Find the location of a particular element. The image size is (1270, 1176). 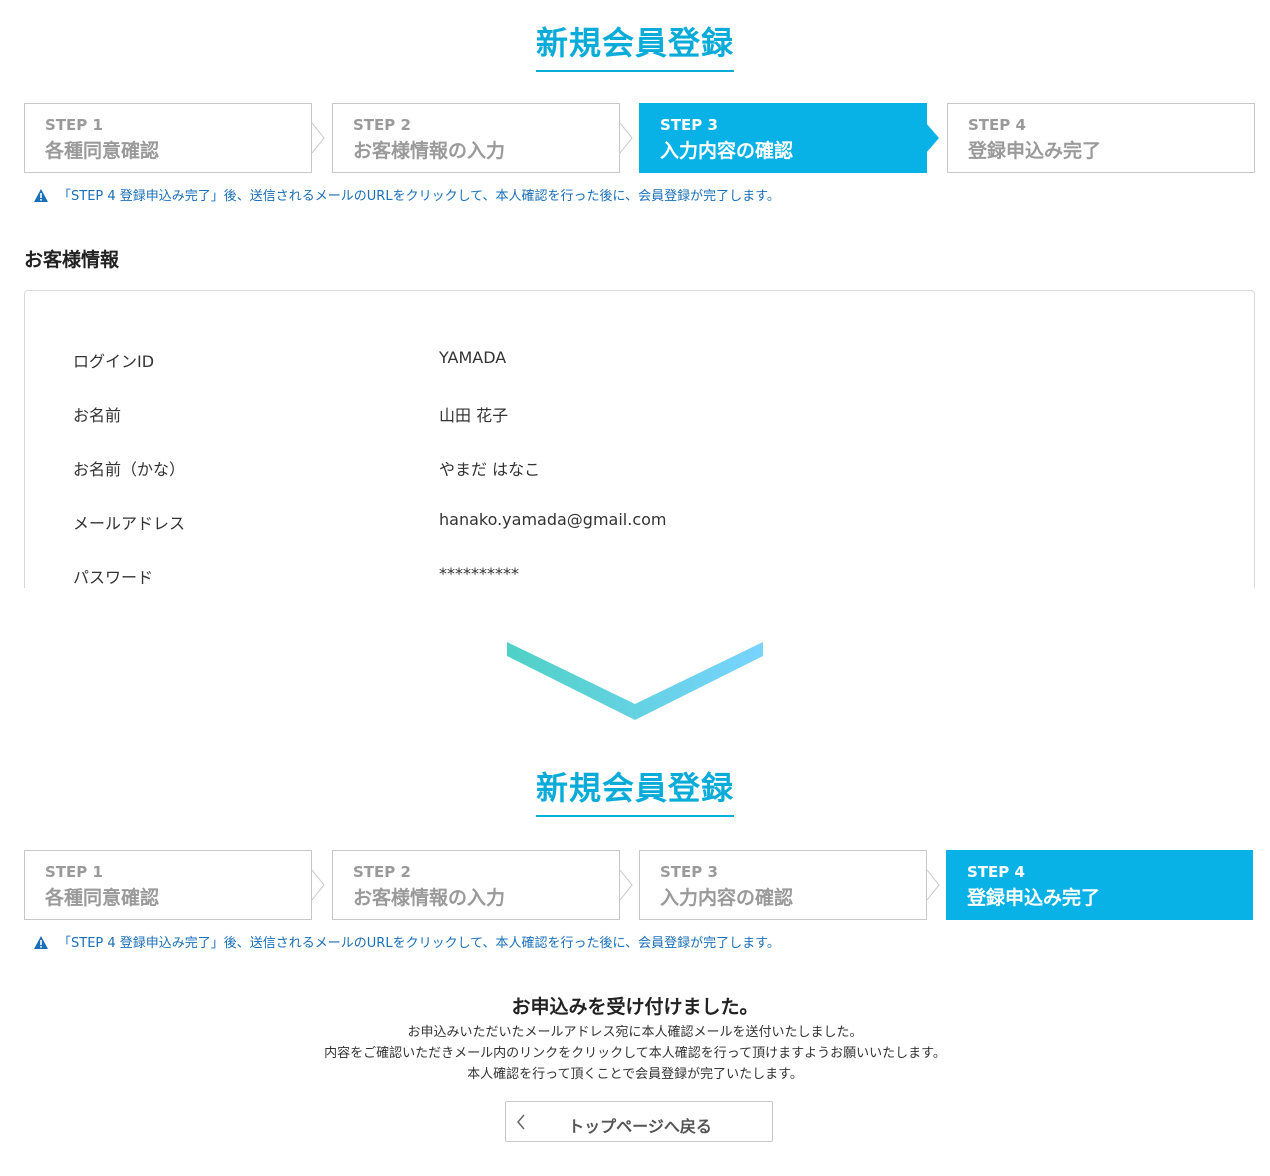

field-value: YAMADA is located at coordinates (473, 357).